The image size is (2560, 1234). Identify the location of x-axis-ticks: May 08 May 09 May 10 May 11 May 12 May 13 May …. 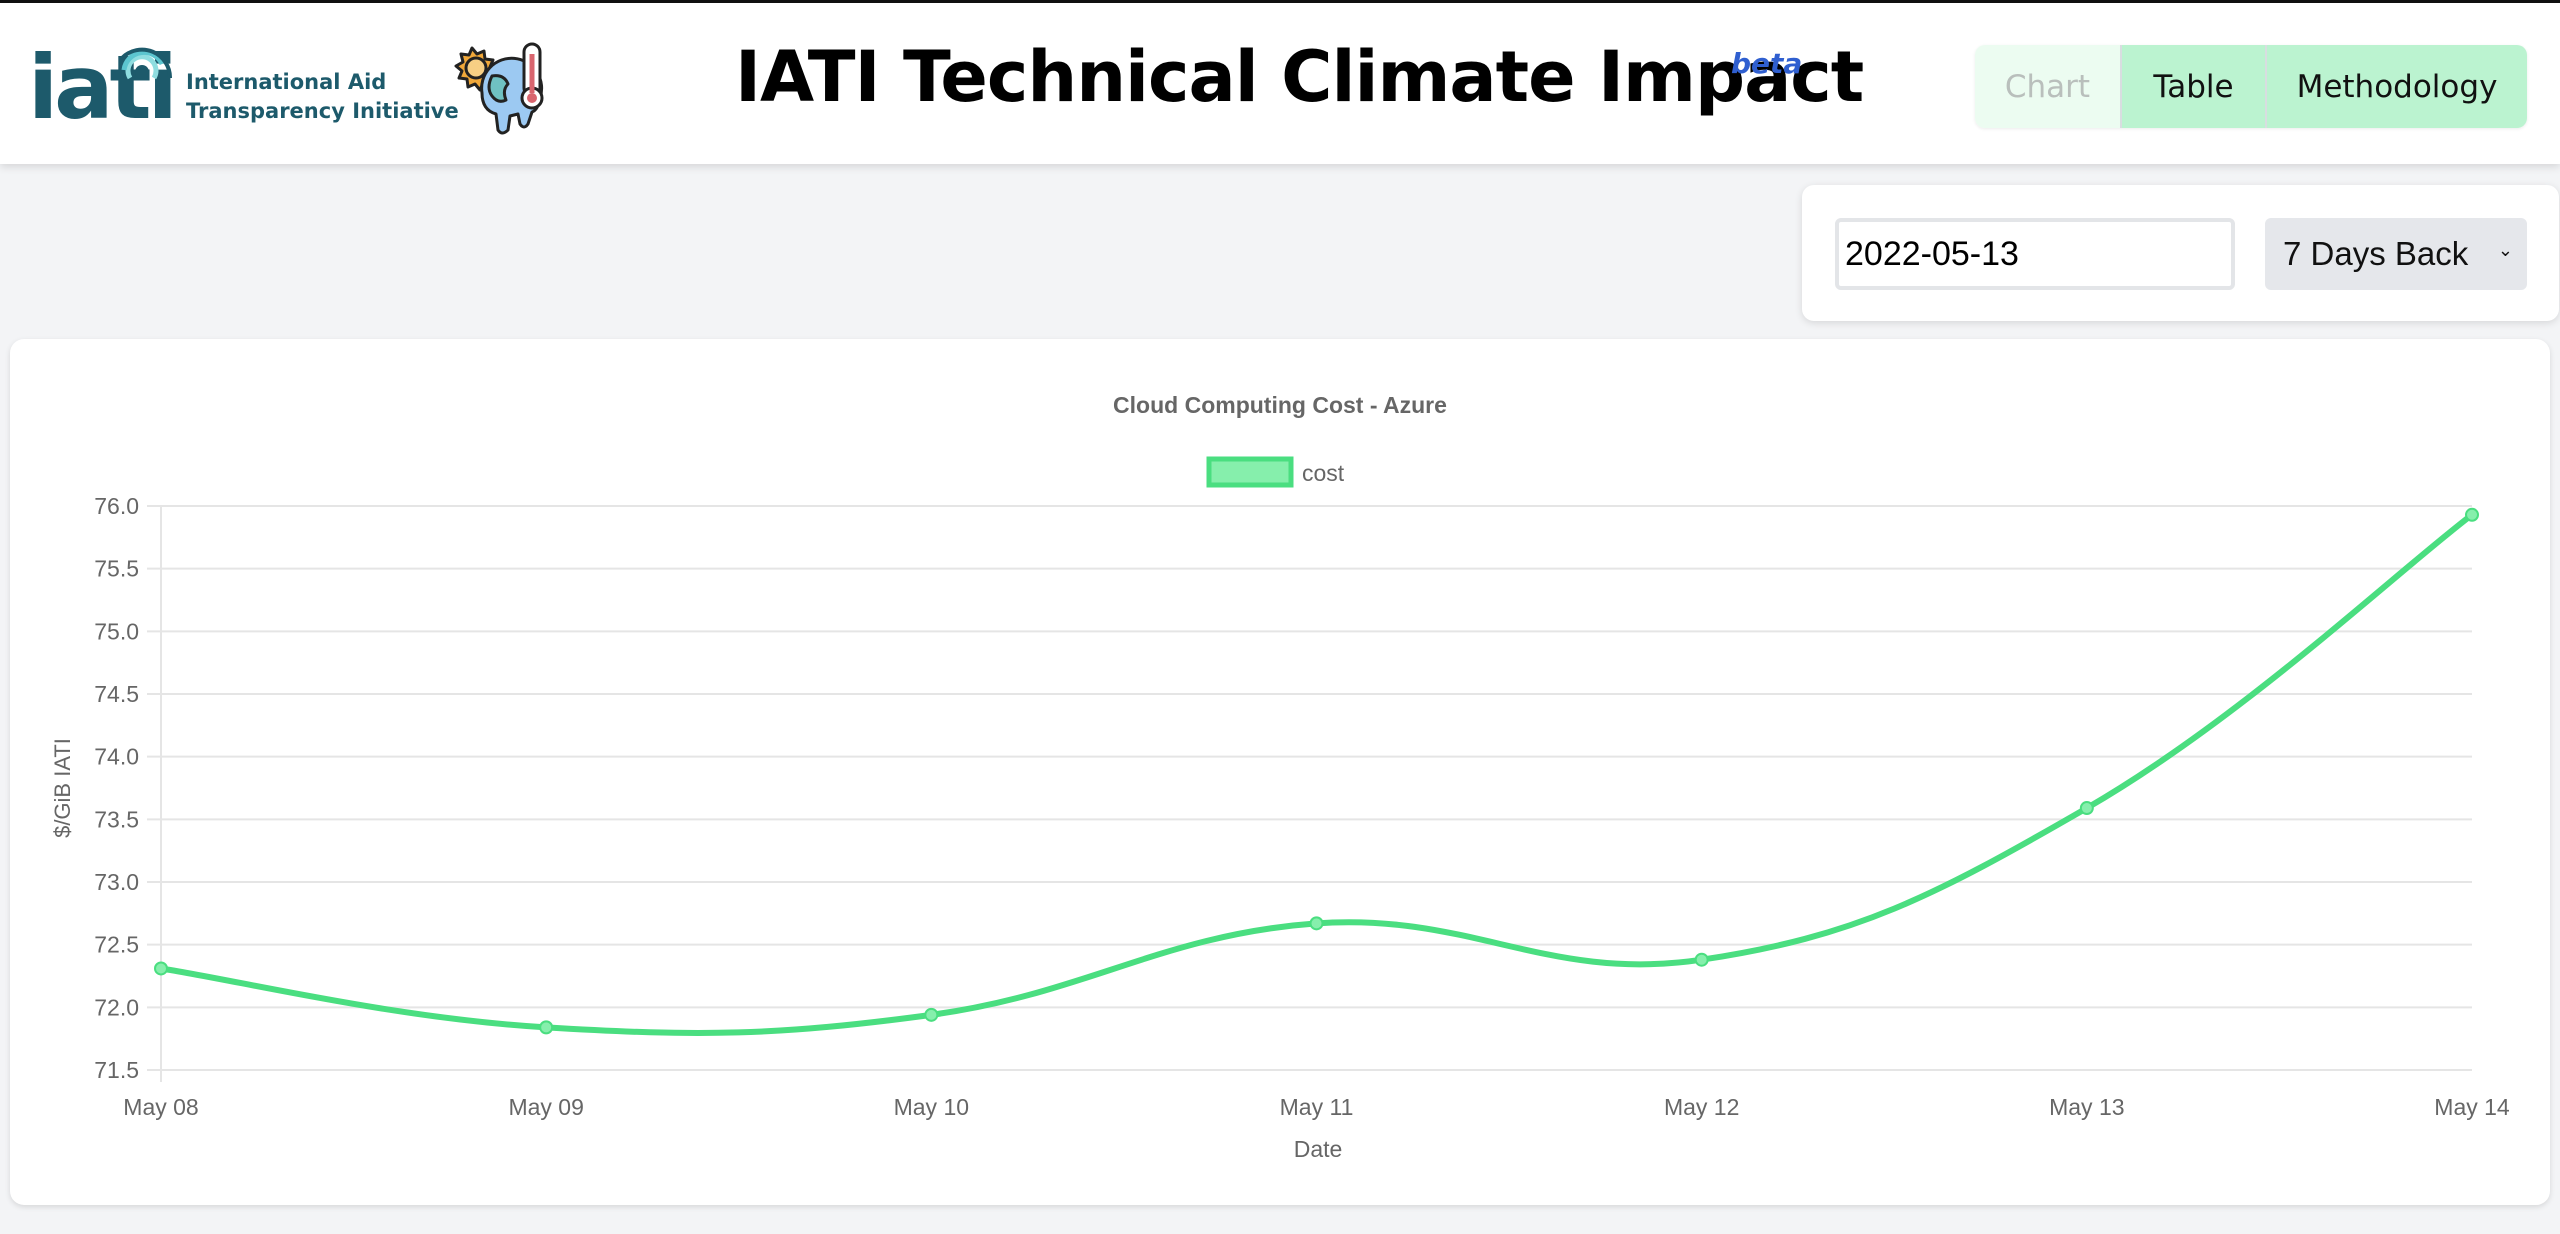
(1316, 1107).